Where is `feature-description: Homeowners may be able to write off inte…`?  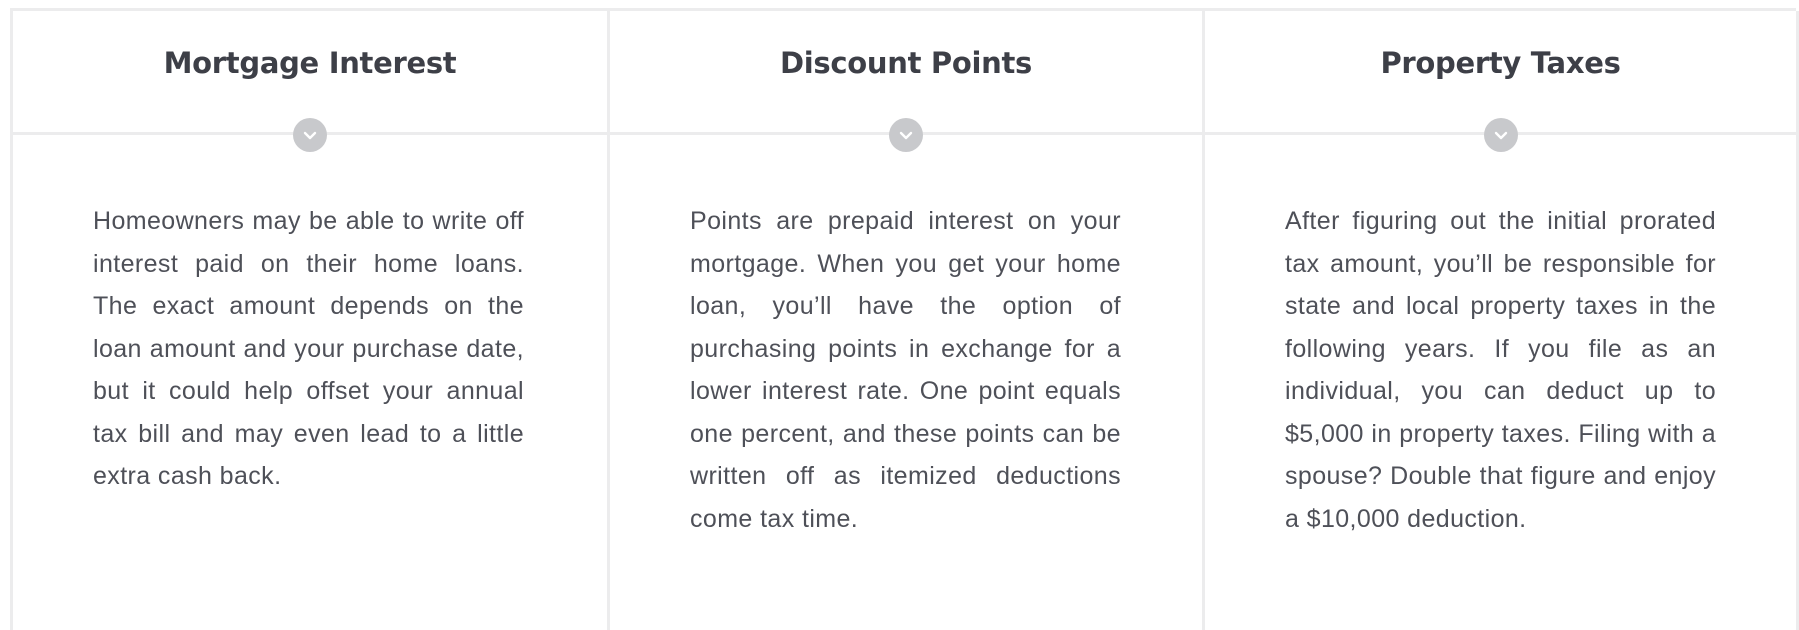
feature-description: Homeowners may be able to write off inte… is located at coordinates (308, 348).